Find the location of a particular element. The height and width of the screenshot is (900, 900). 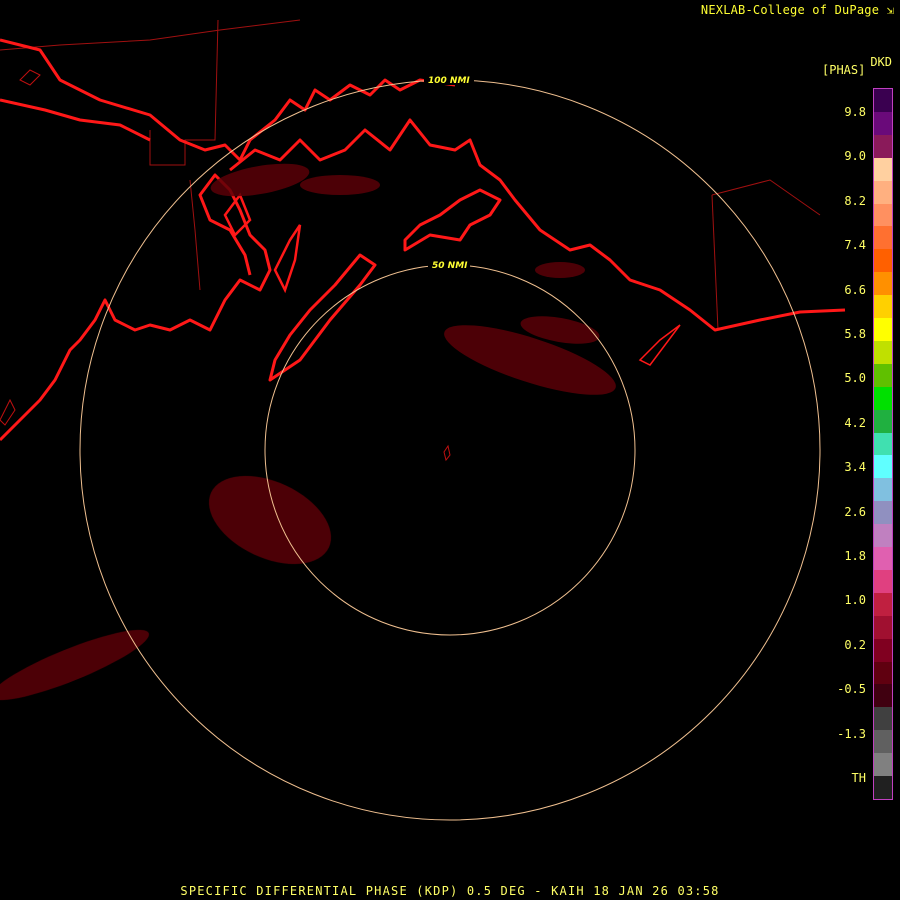

color-scale-tick-label: 6.6 is located at coordinates (855, 289).